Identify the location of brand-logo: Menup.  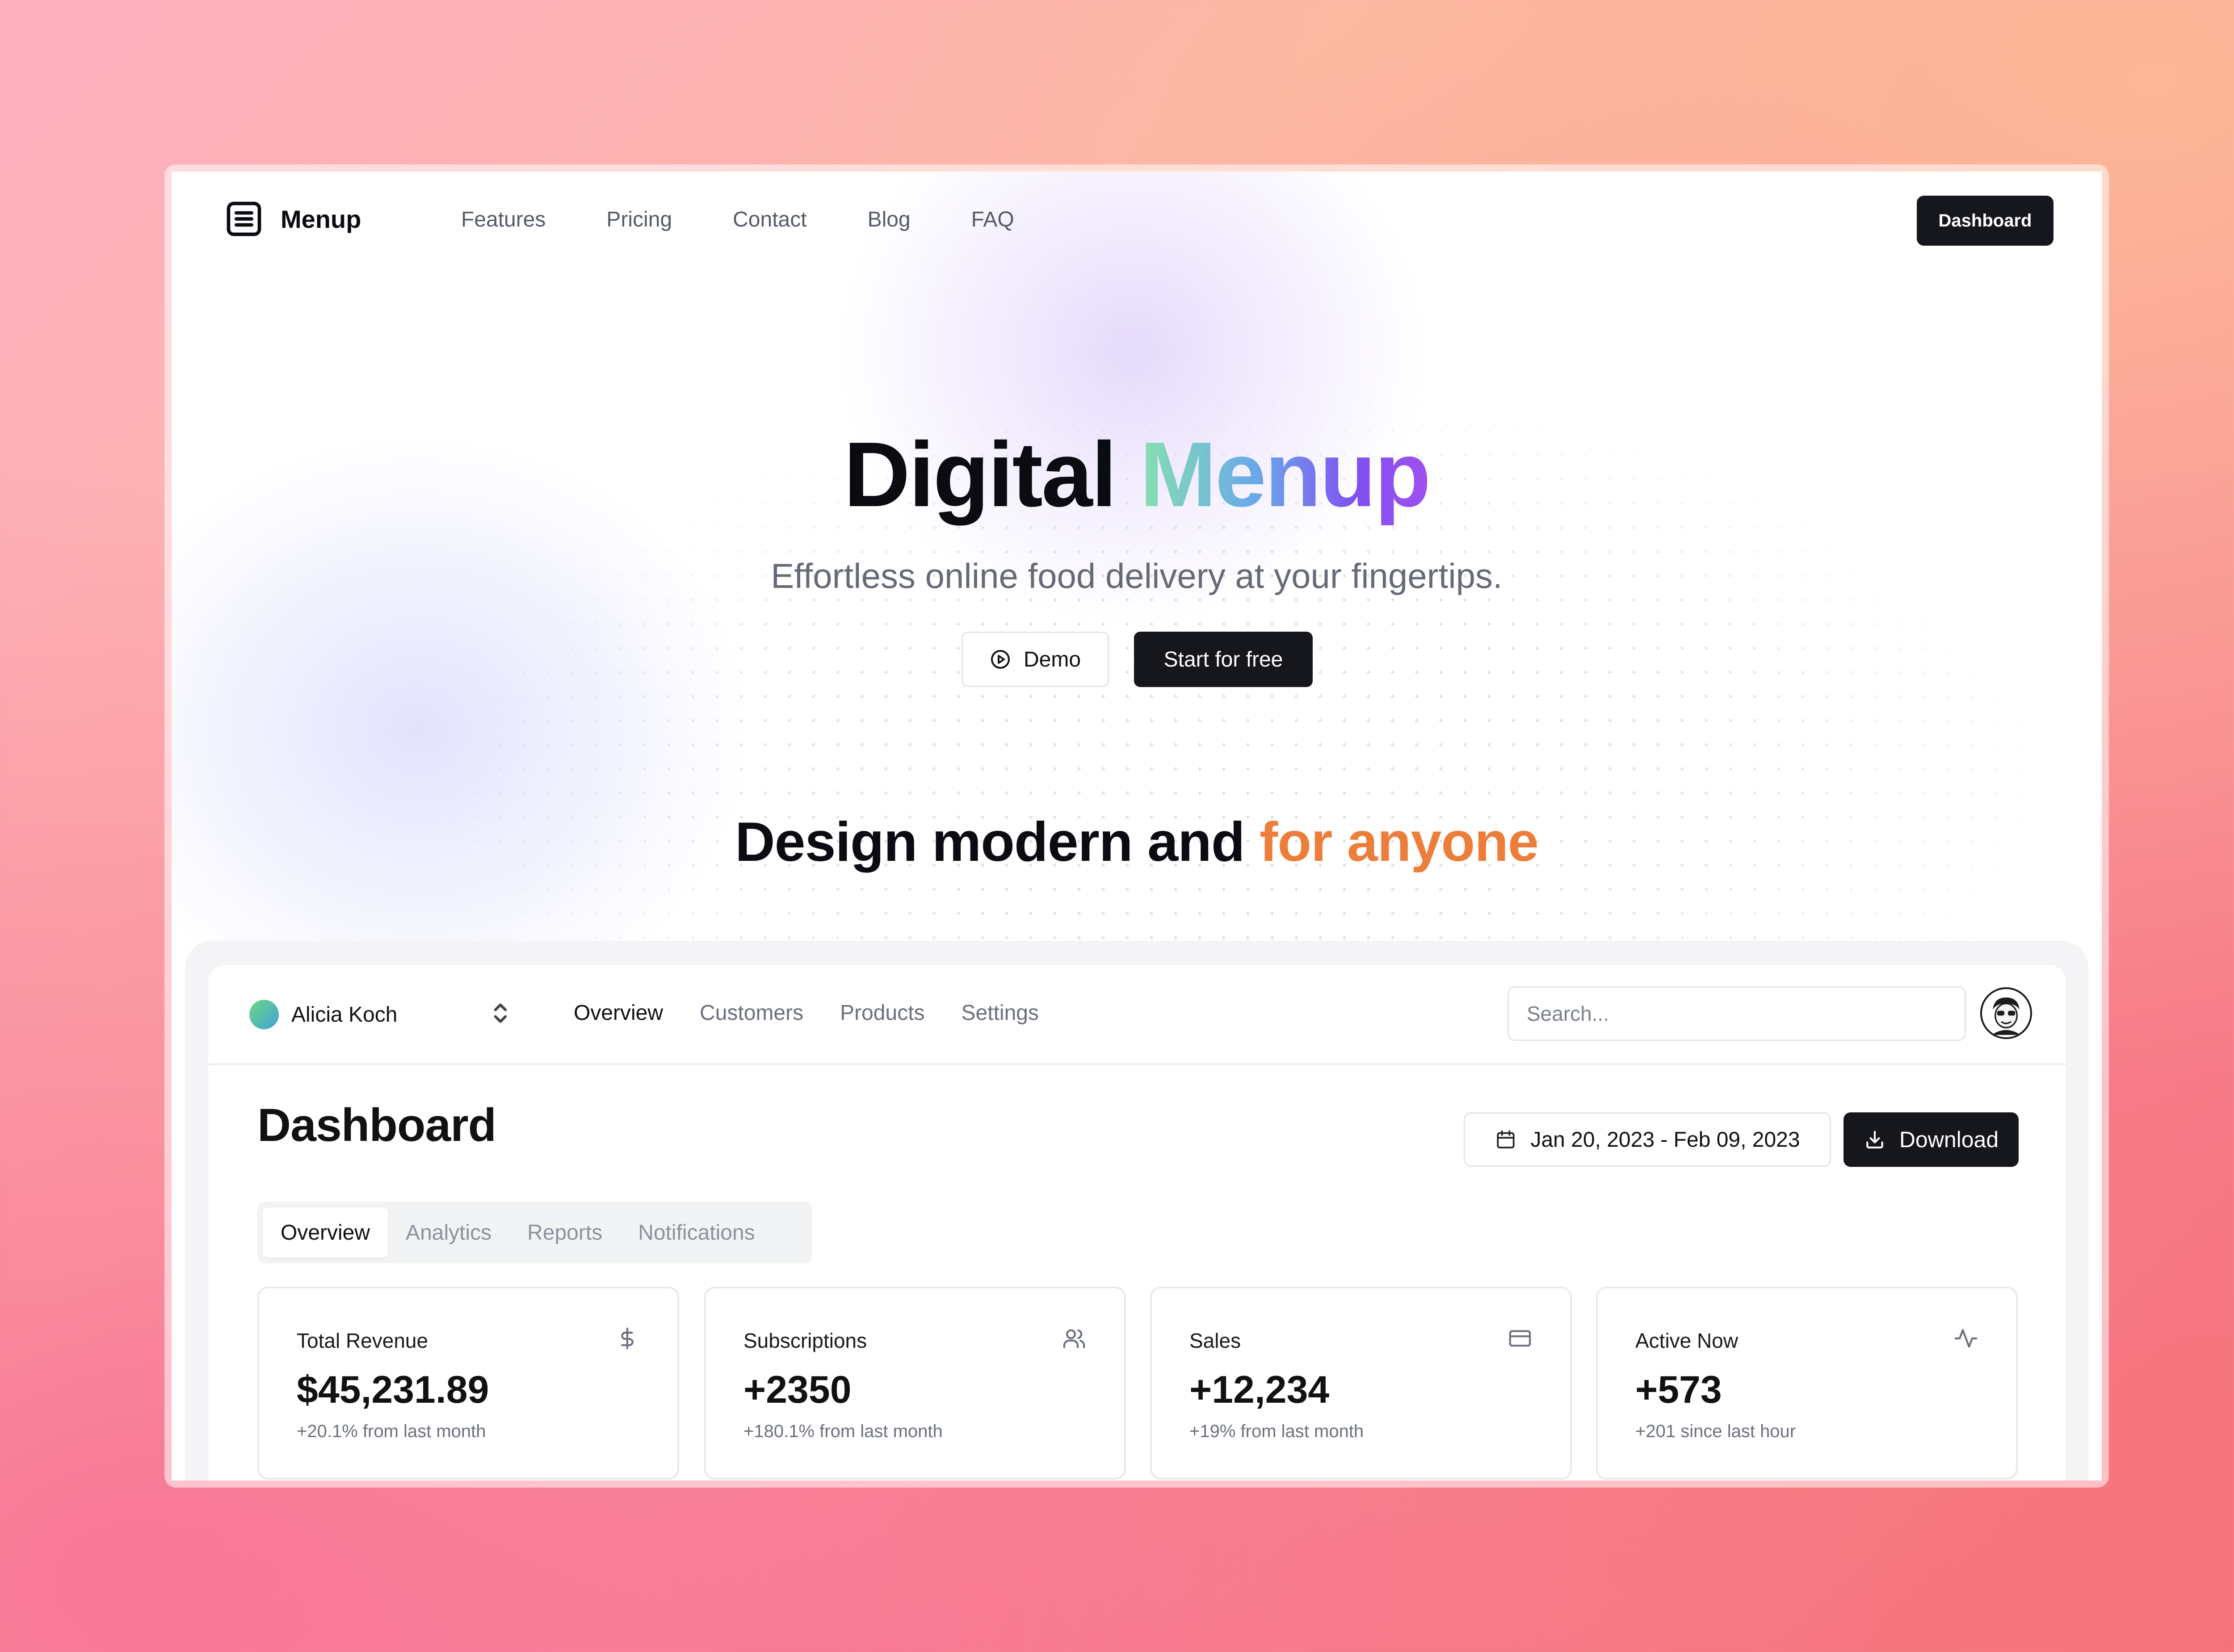
(292, 218).